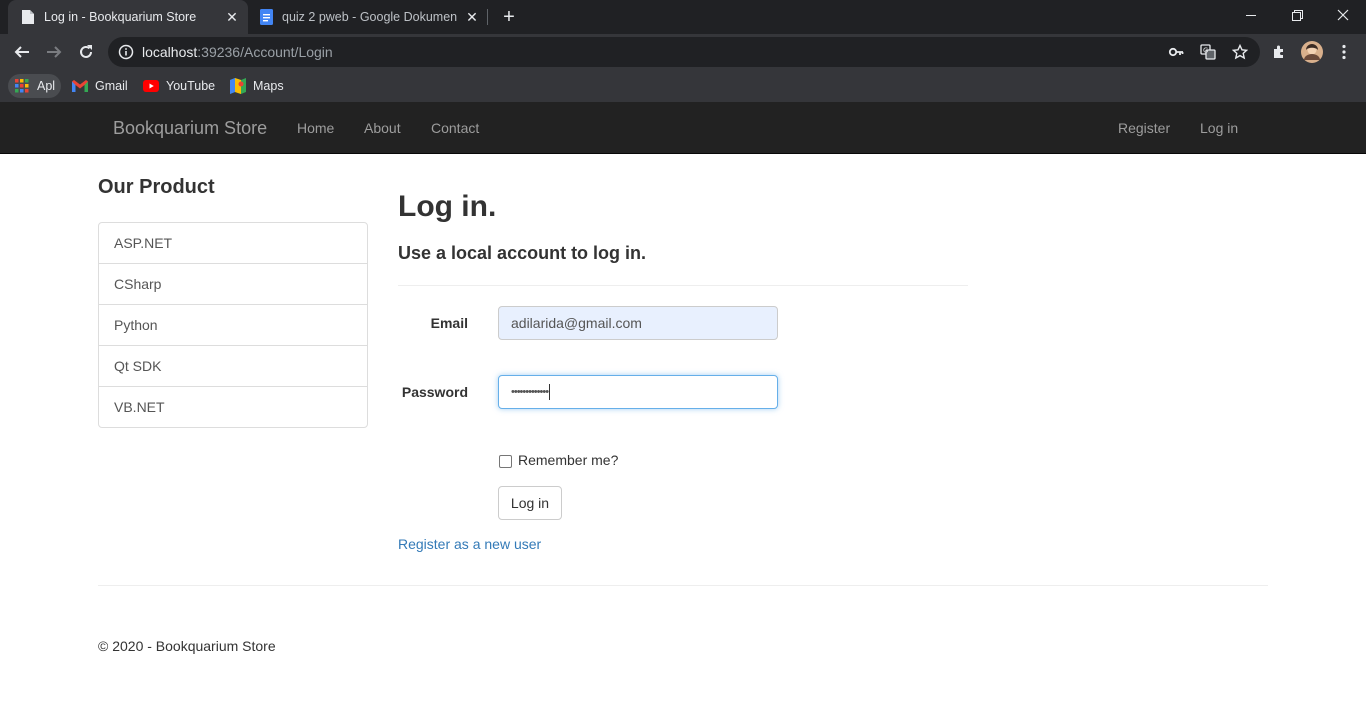 This screenshot has width=1366, height=728. What do you see at coordinates (1279, 52) in the screenshot?
I see `extensions-icon` at bounding box center [1279, 52].